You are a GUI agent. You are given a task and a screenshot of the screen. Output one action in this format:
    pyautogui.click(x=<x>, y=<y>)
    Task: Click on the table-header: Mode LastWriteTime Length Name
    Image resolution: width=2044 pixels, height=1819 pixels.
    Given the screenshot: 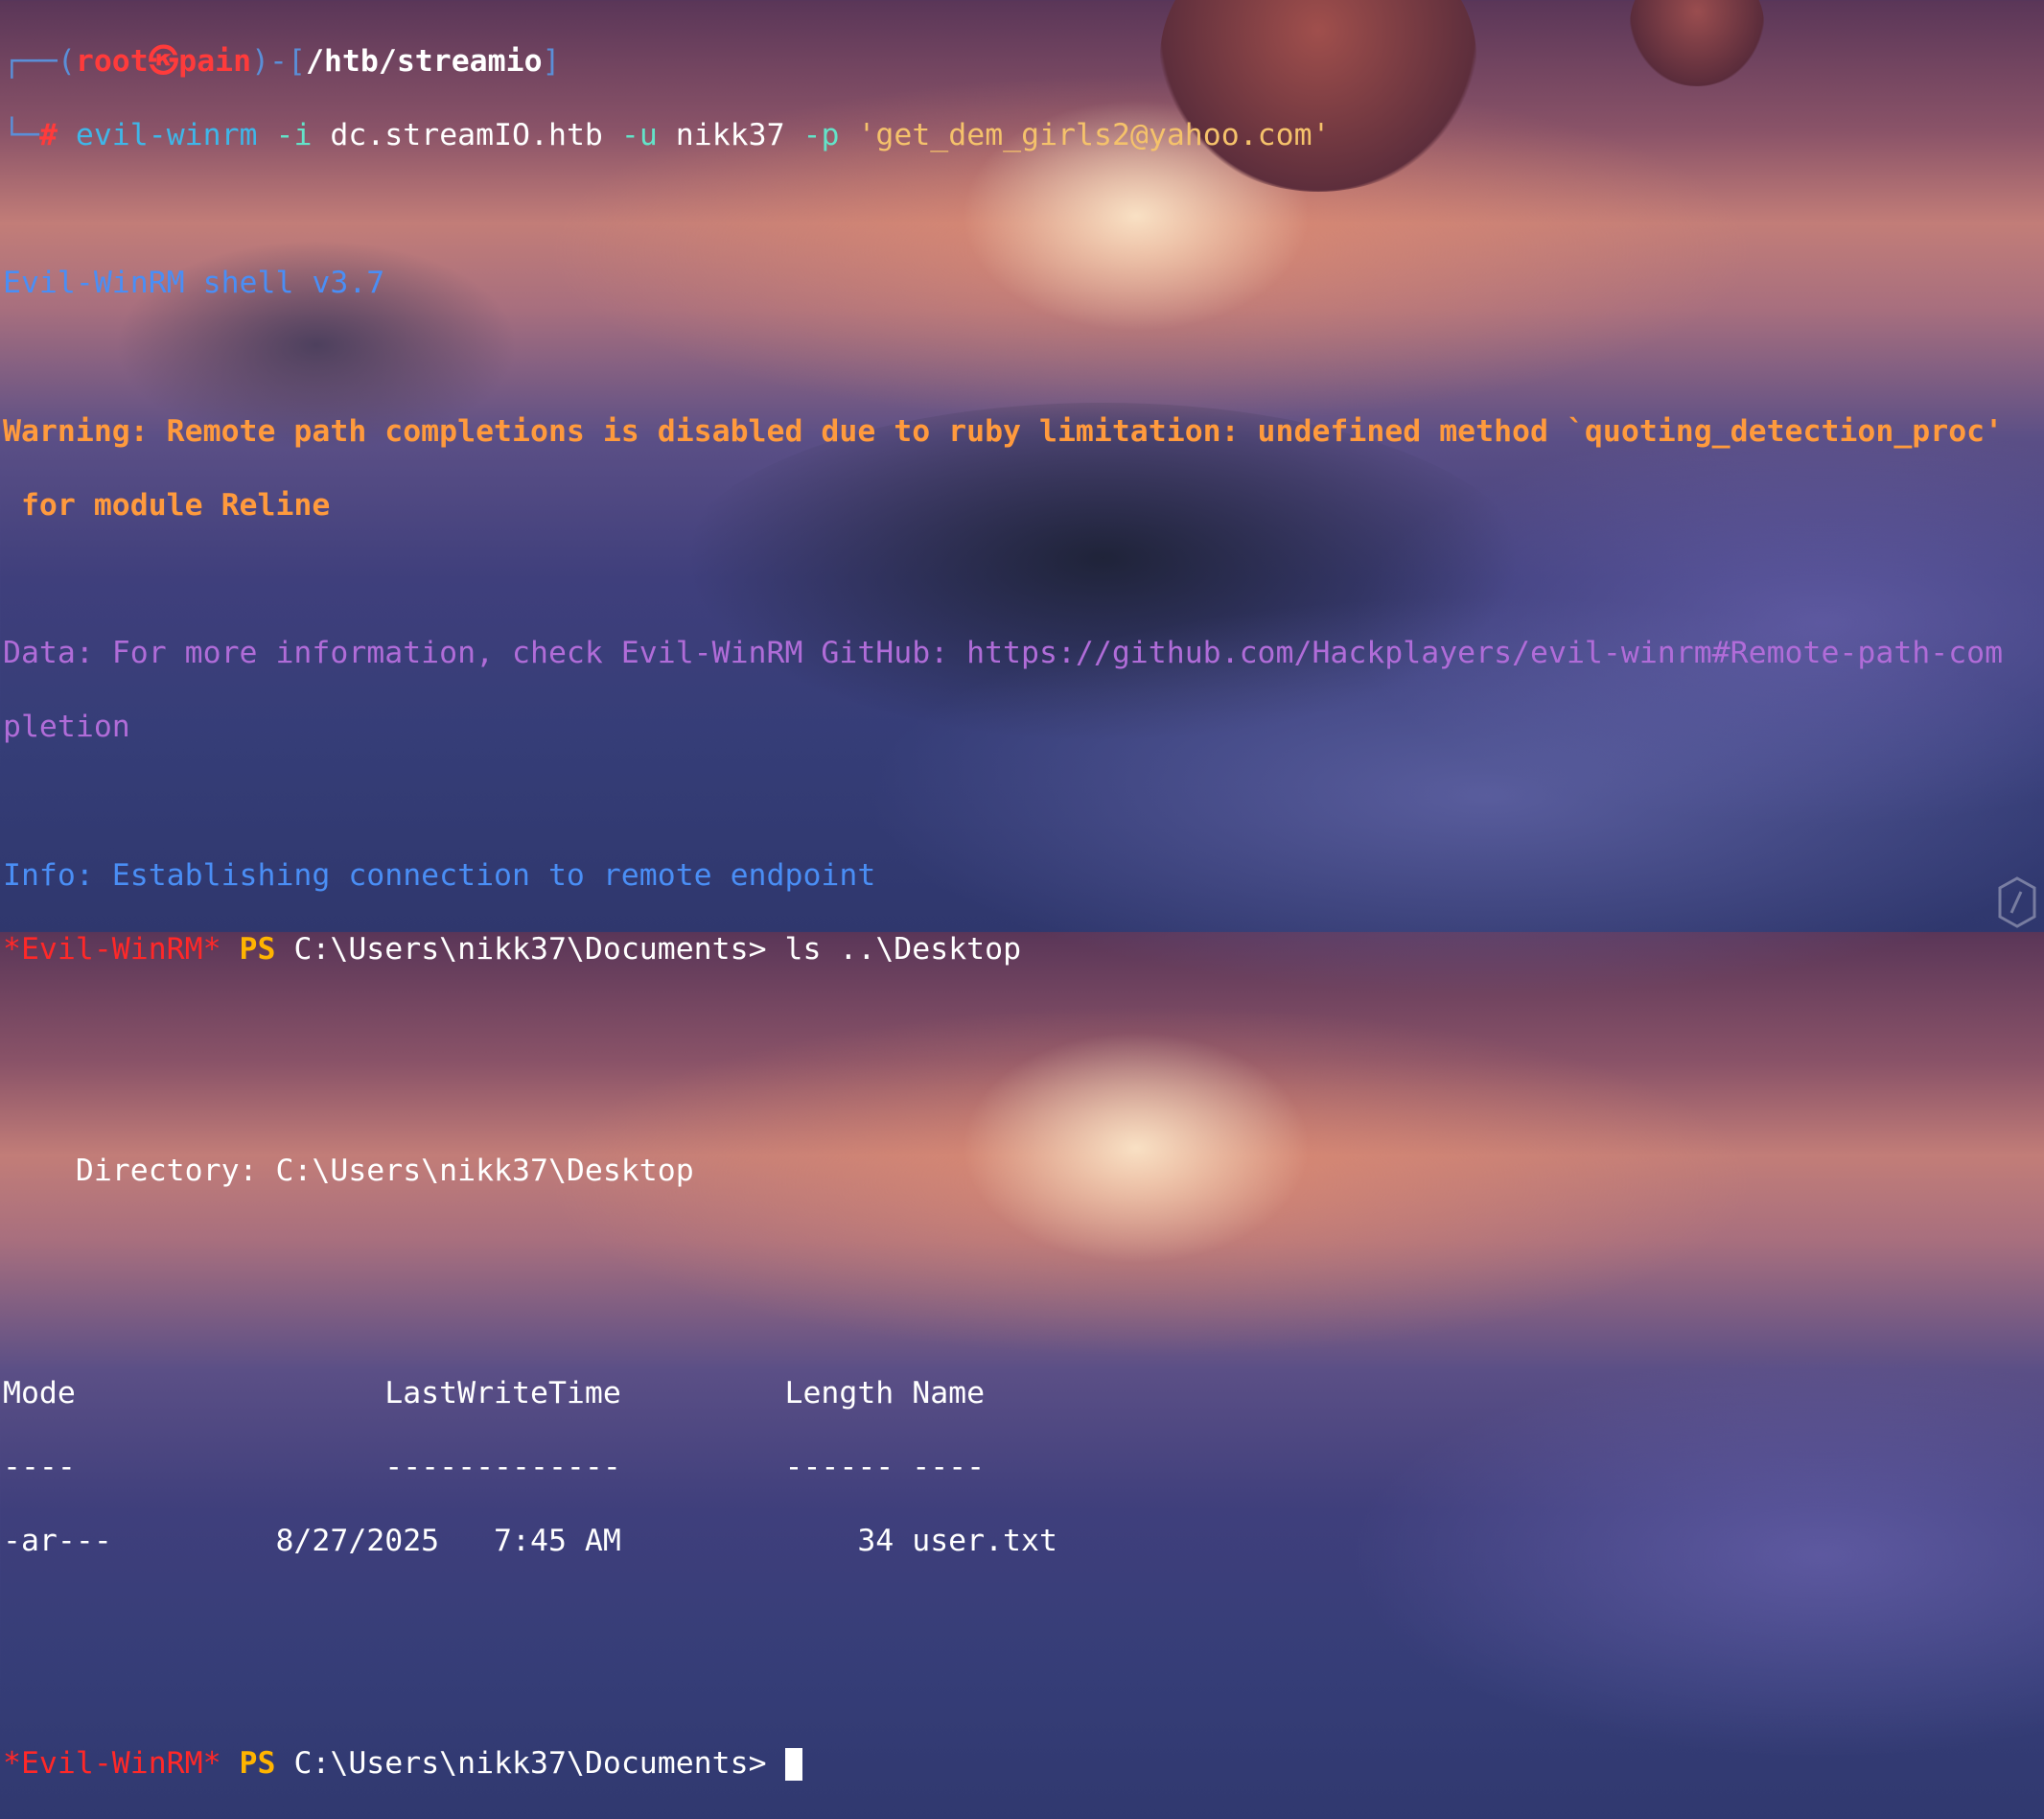 What is the action you would take?
    pyautogui.click(x=495, y=1393)
    